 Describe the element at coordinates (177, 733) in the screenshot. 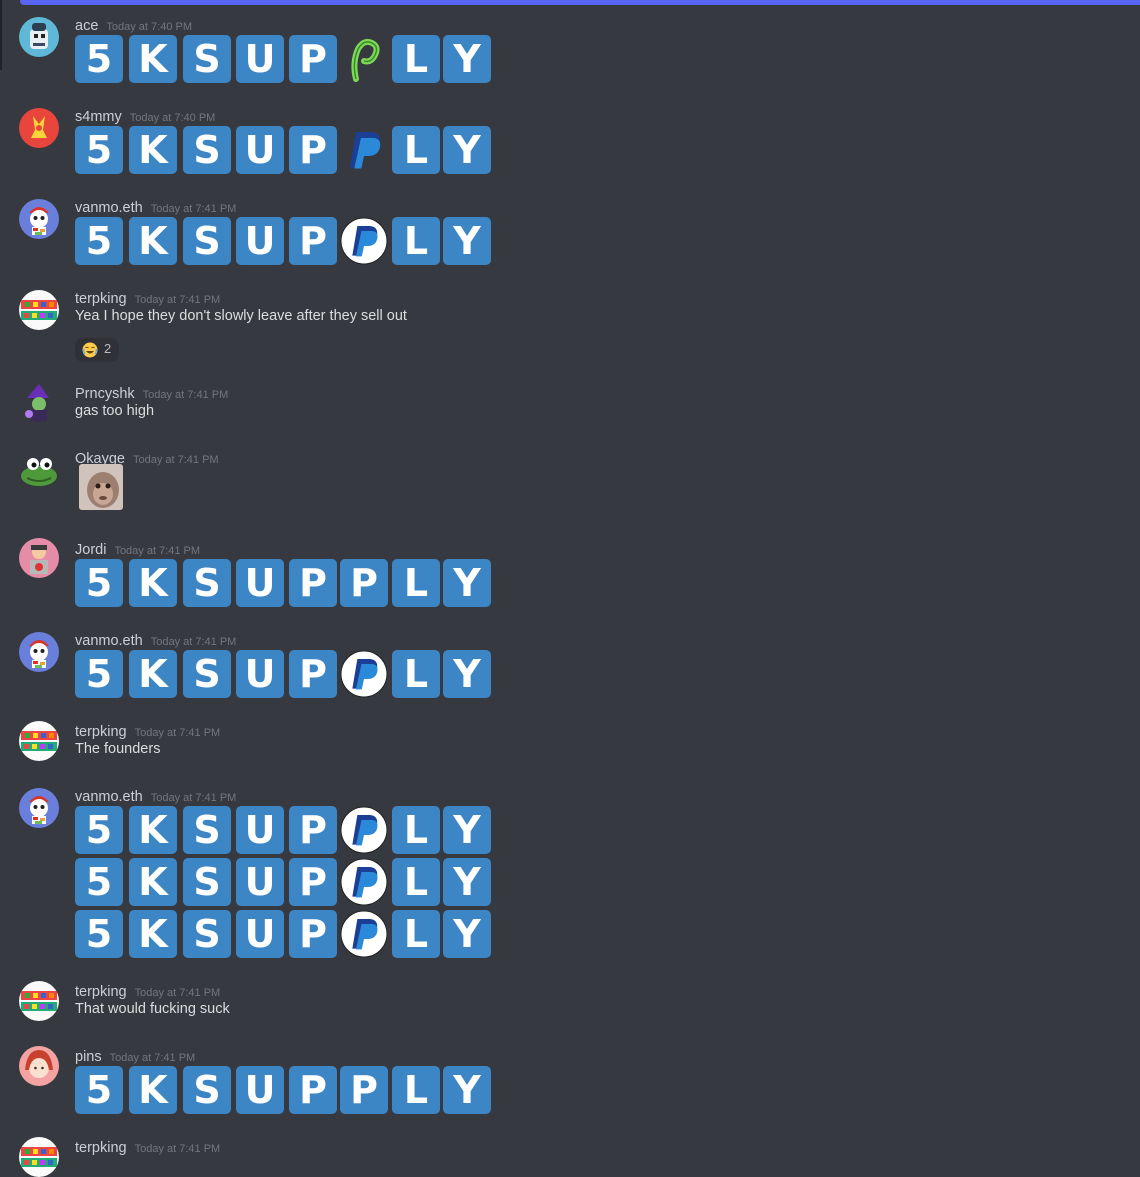

I see `timestamp: Today at 7:41 PM` at that location.